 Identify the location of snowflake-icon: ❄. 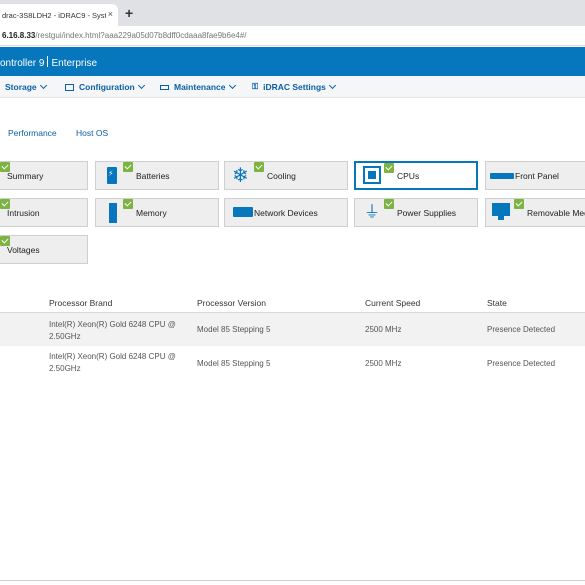
(240, 175).